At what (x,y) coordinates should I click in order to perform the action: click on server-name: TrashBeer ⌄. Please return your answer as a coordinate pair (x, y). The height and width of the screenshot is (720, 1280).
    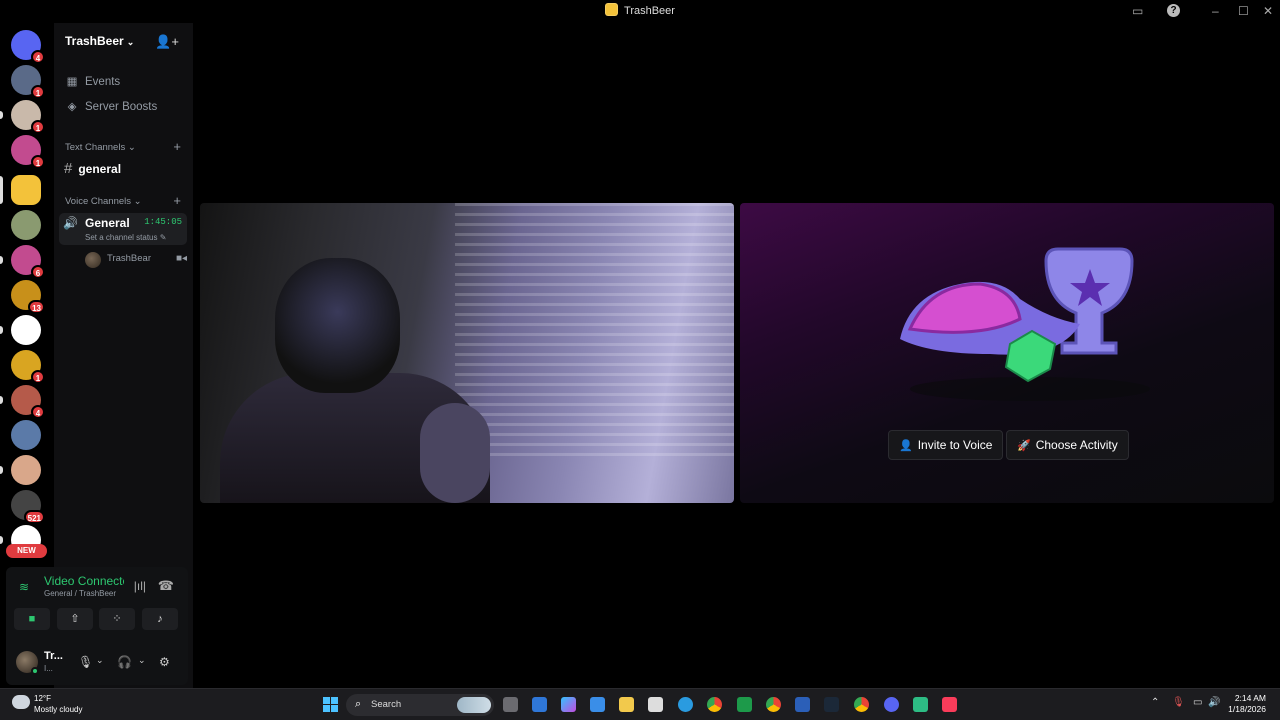
    Looking at the image, I should click on (99, 41).